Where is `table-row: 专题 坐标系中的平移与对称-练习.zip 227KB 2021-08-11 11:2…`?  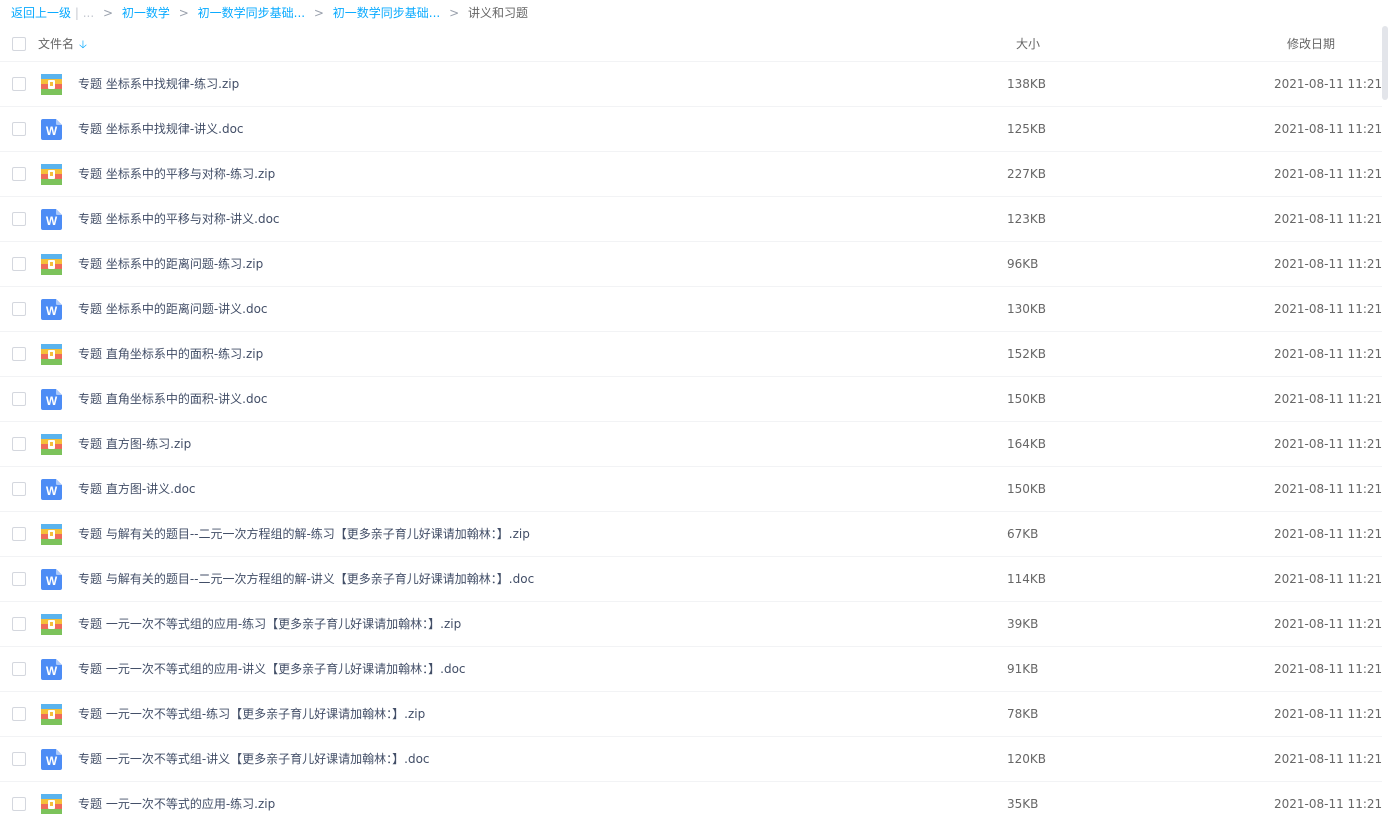 table-row: 专题 坐标系中的平移与对称-练习.zip 227KB 2021-08-11 11:2… is located at coordinates (694, 174).